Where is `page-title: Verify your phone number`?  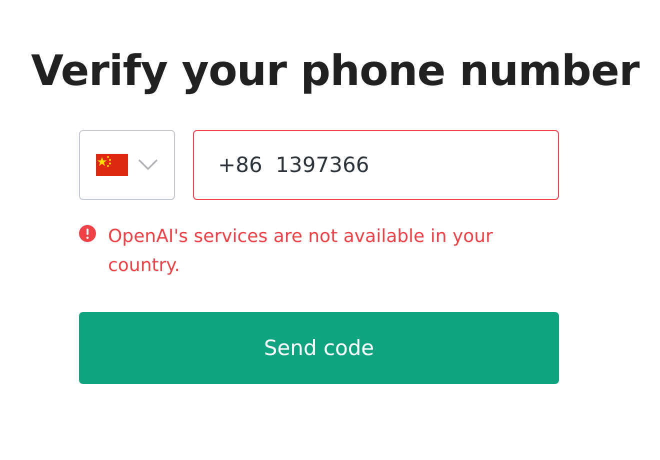
page-title: Verify your phone number is located at coordinates (335, 70).